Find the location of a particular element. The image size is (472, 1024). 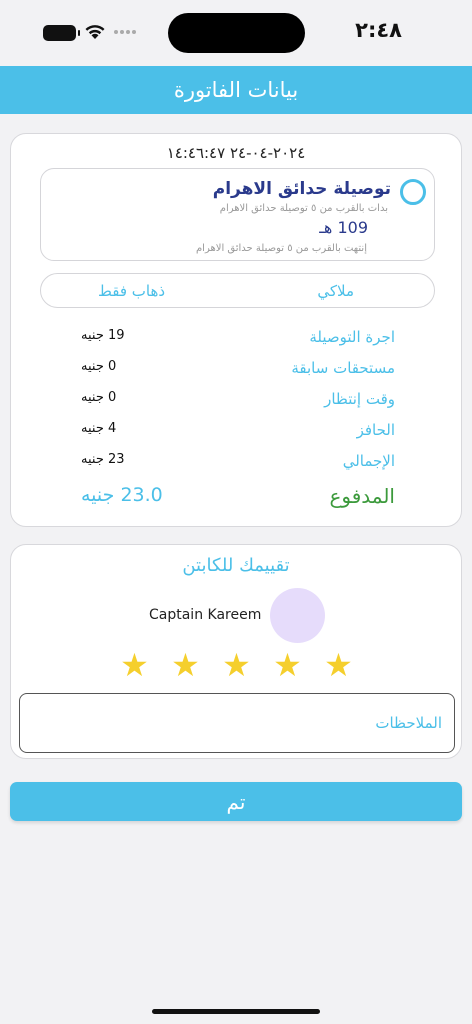

dynamic-island is located at coordinates (236, 33).